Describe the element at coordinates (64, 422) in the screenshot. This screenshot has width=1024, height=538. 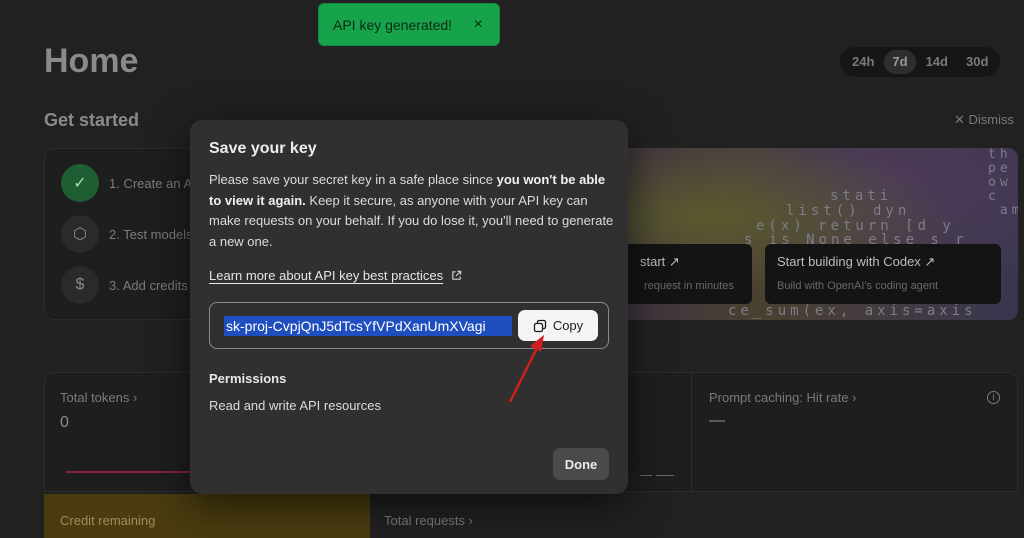
I see `total-tokens-value: 0` at that location.